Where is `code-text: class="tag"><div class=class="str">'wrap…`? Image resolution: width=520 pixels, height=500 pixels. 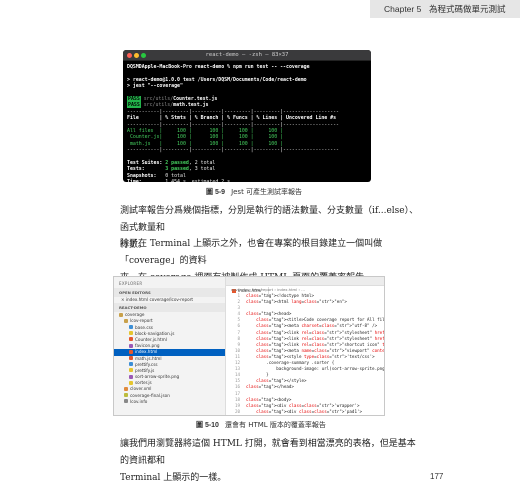 code-text: class="tag"><div class=class="str">'wrap… is located at coordinates (303, 405).